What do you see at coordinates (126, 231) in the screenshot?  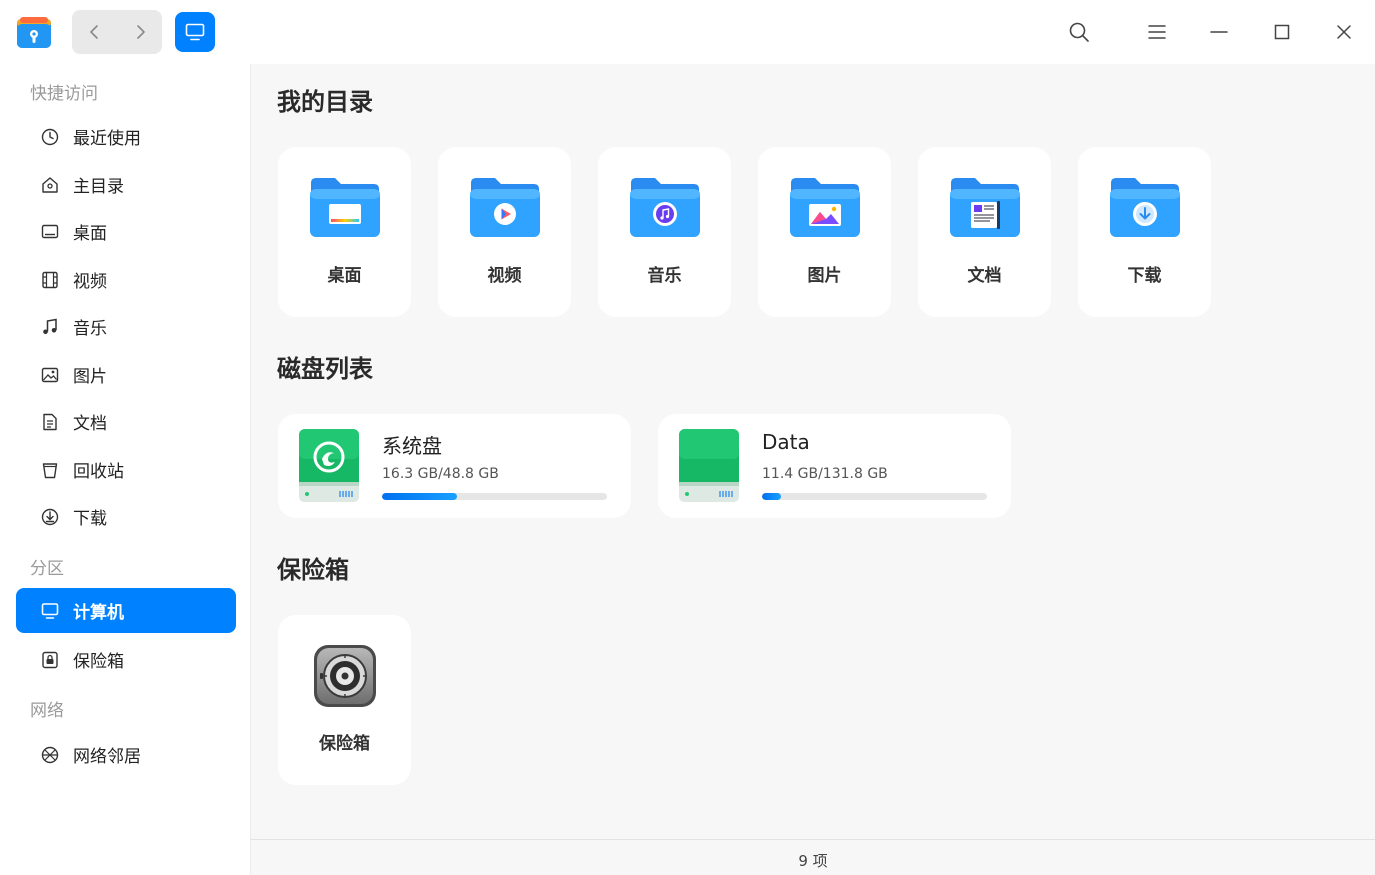 I see `sidebar-item-desktop: 桌面` at bounding box center [126, 231].